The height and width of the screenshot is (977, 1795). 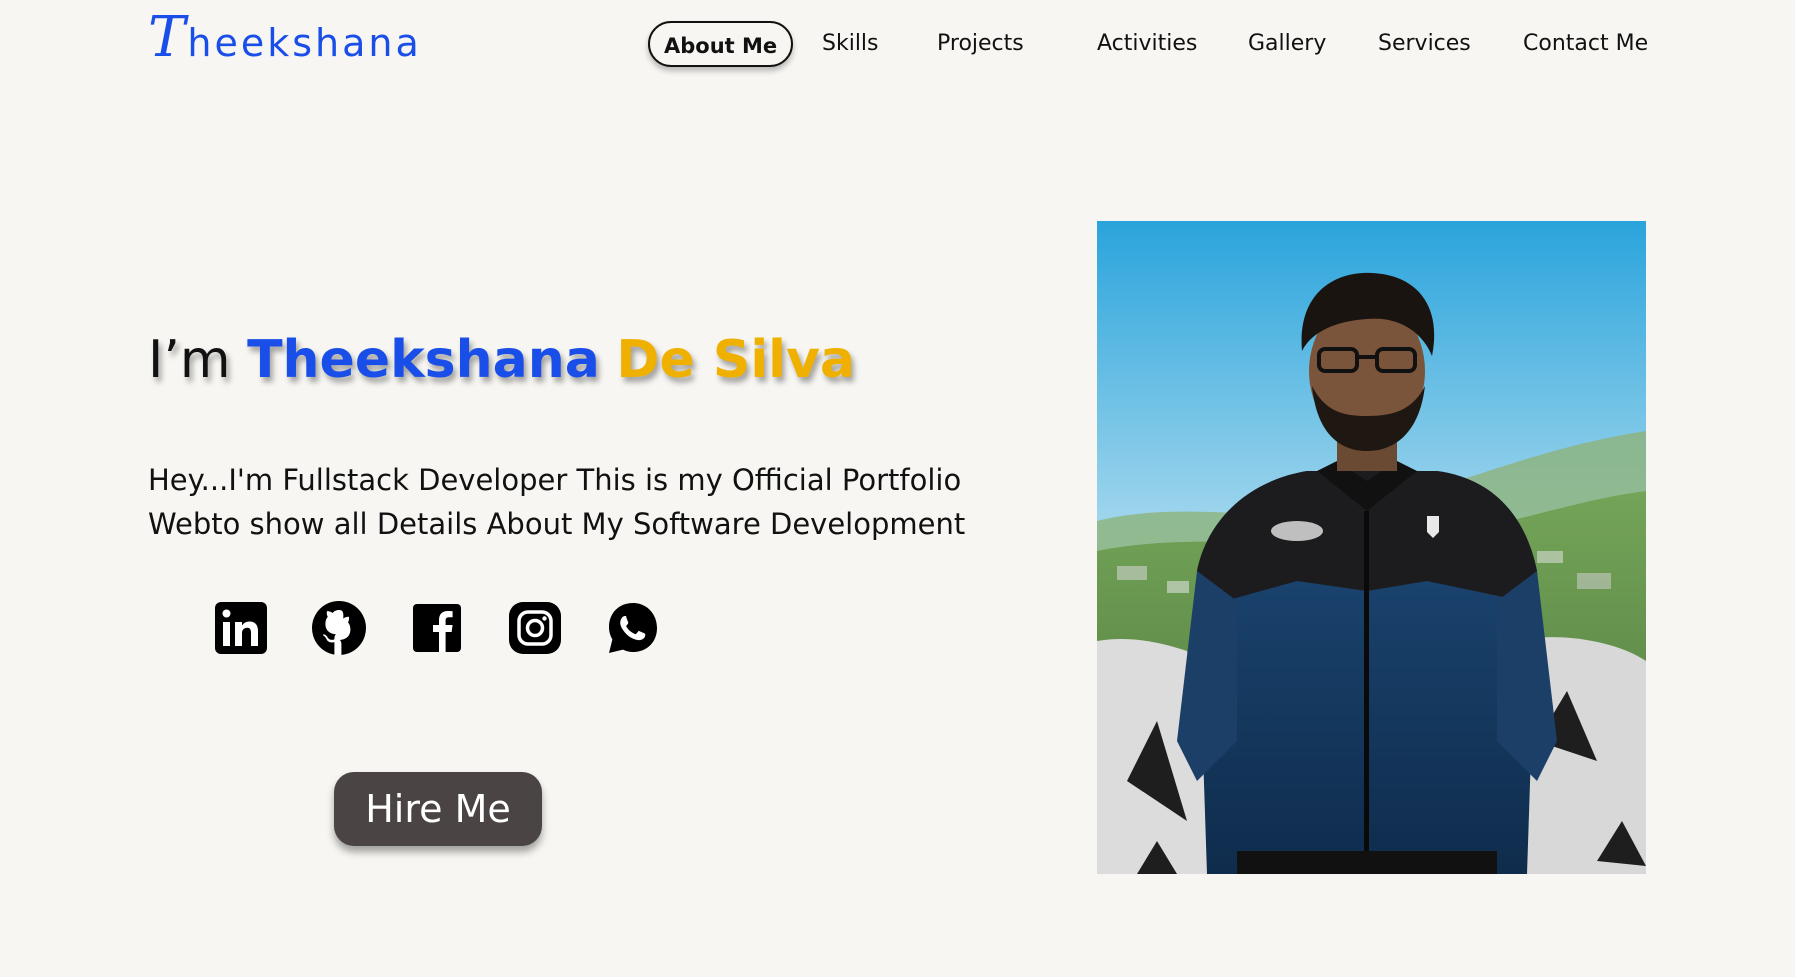 I want to click on facebook-icon, so click(x=437, y=628).